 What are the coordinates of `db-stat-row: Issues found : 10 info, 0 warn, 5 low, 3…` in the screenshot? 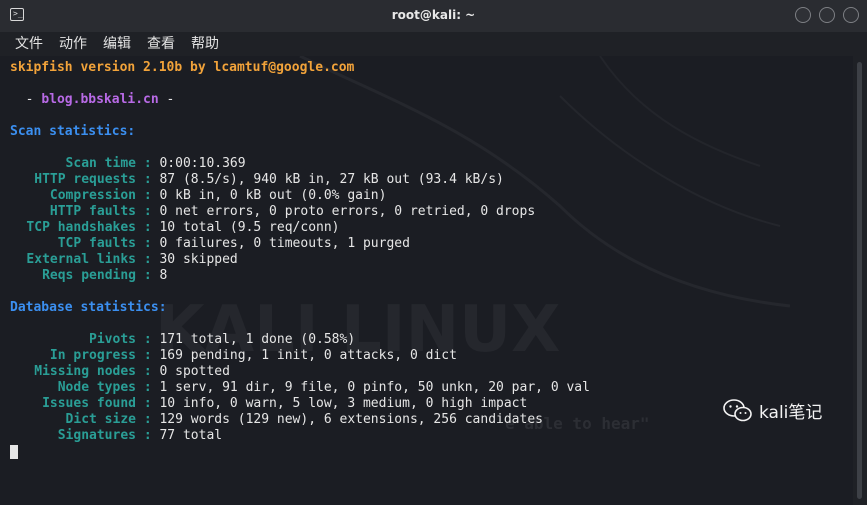 It's located at (268, 404).